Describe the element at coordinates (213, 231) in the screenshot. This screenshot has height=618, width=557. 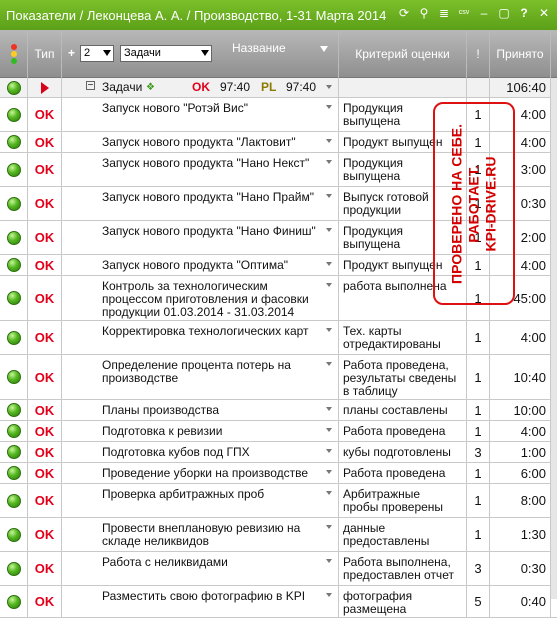
I see `row-name: Запуск нового продукта "Нано Финиш"` at that location.